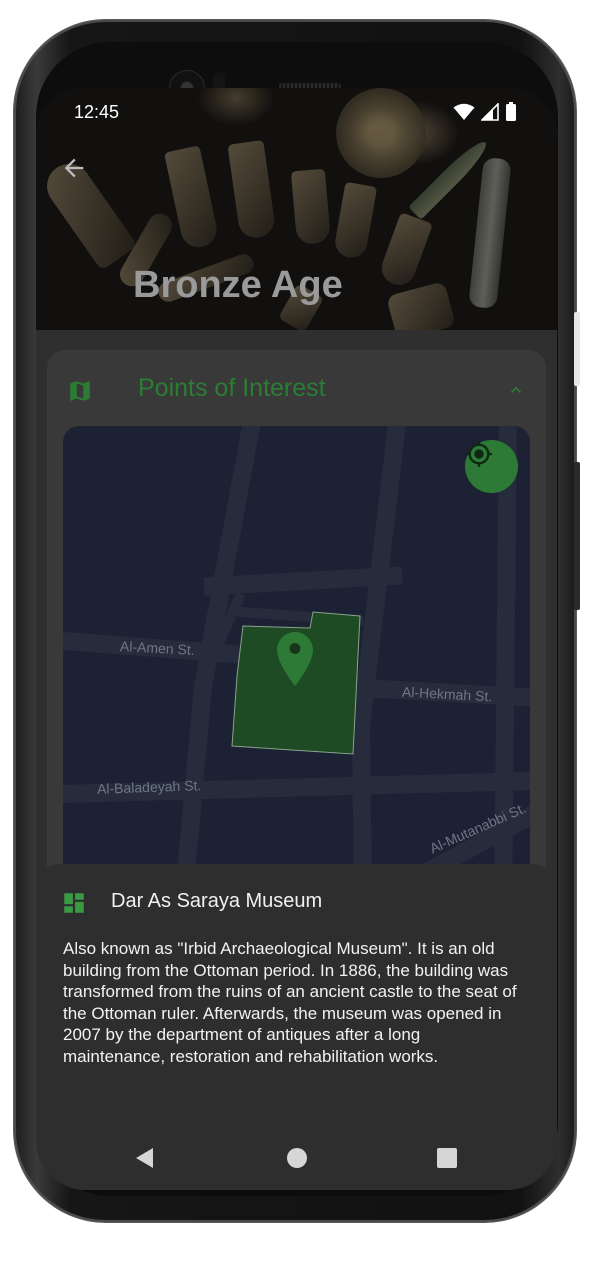 The width and height of the screenshot is (593, 1280). Describe the element at coordinates (577, 349) in the screenshot. I see `volume-button` at that location.